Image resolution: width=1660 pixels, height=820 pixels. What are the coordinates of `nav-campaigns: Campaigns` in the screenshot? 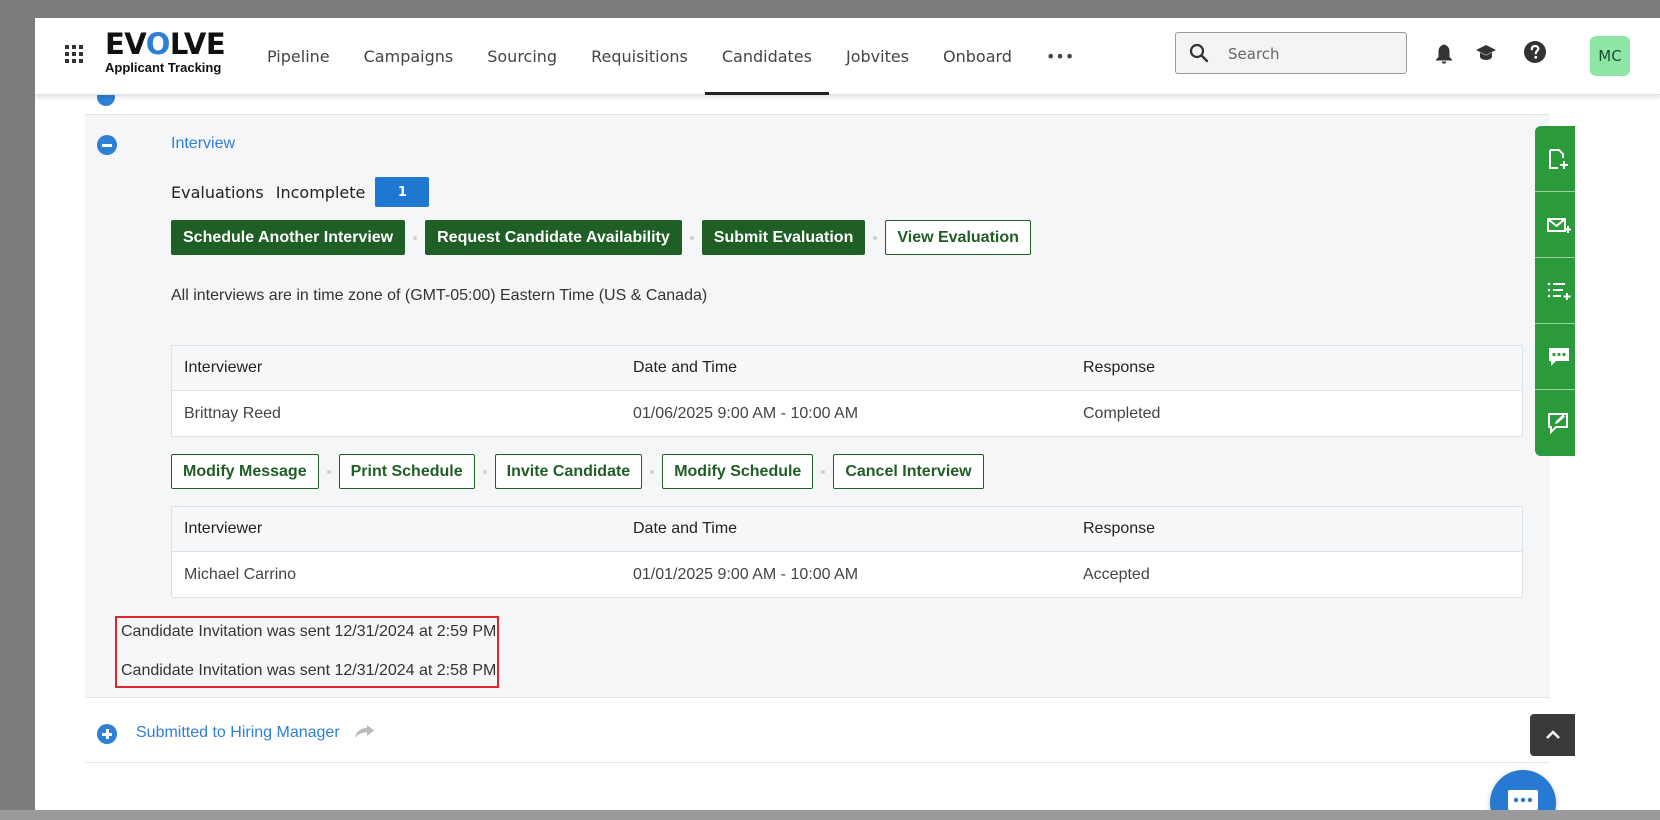 It's located at (409, 56).